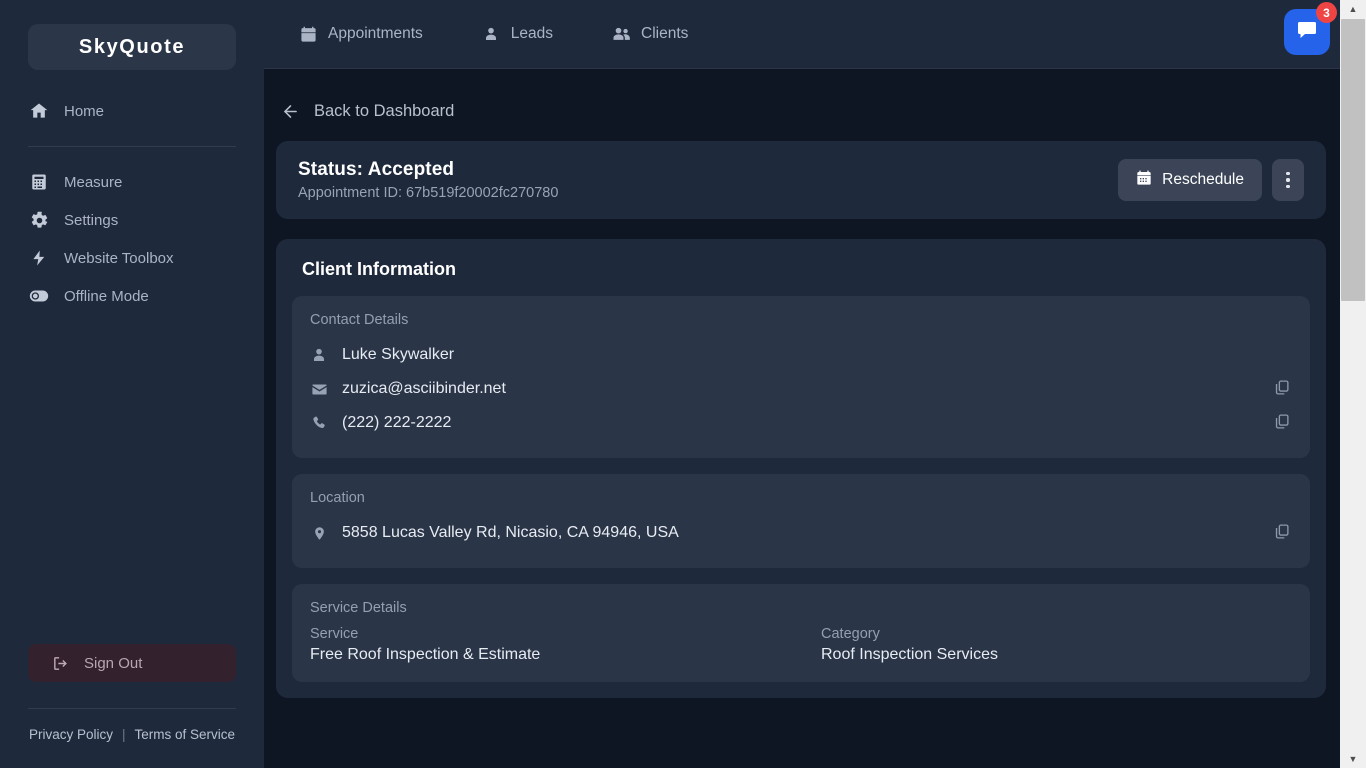 Image resolution: width=1366 pixels, height=768 pixels. What do you see at coordinates (39, 296) in the screenshot?
I see `toggle-off-icon` at bounding box center [39, 296].